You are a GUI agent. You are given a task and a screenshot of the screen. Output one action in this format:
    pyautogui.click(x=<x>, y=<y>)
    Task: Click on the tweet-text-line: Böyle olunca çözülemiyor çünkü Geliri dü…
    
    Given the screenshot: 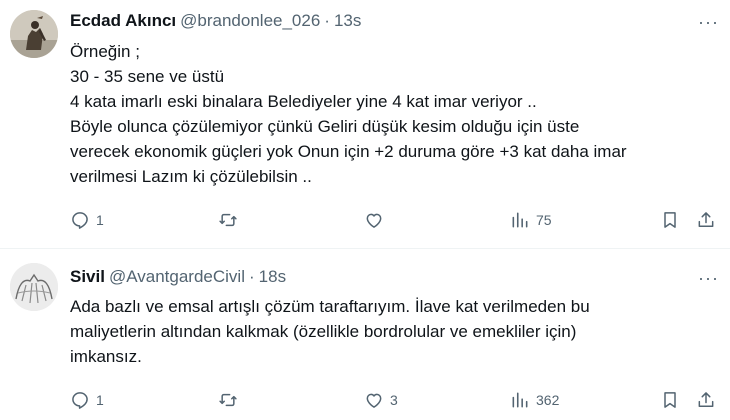 What is the action you would take?
    pyautogui.click(x=325, y=126)
    